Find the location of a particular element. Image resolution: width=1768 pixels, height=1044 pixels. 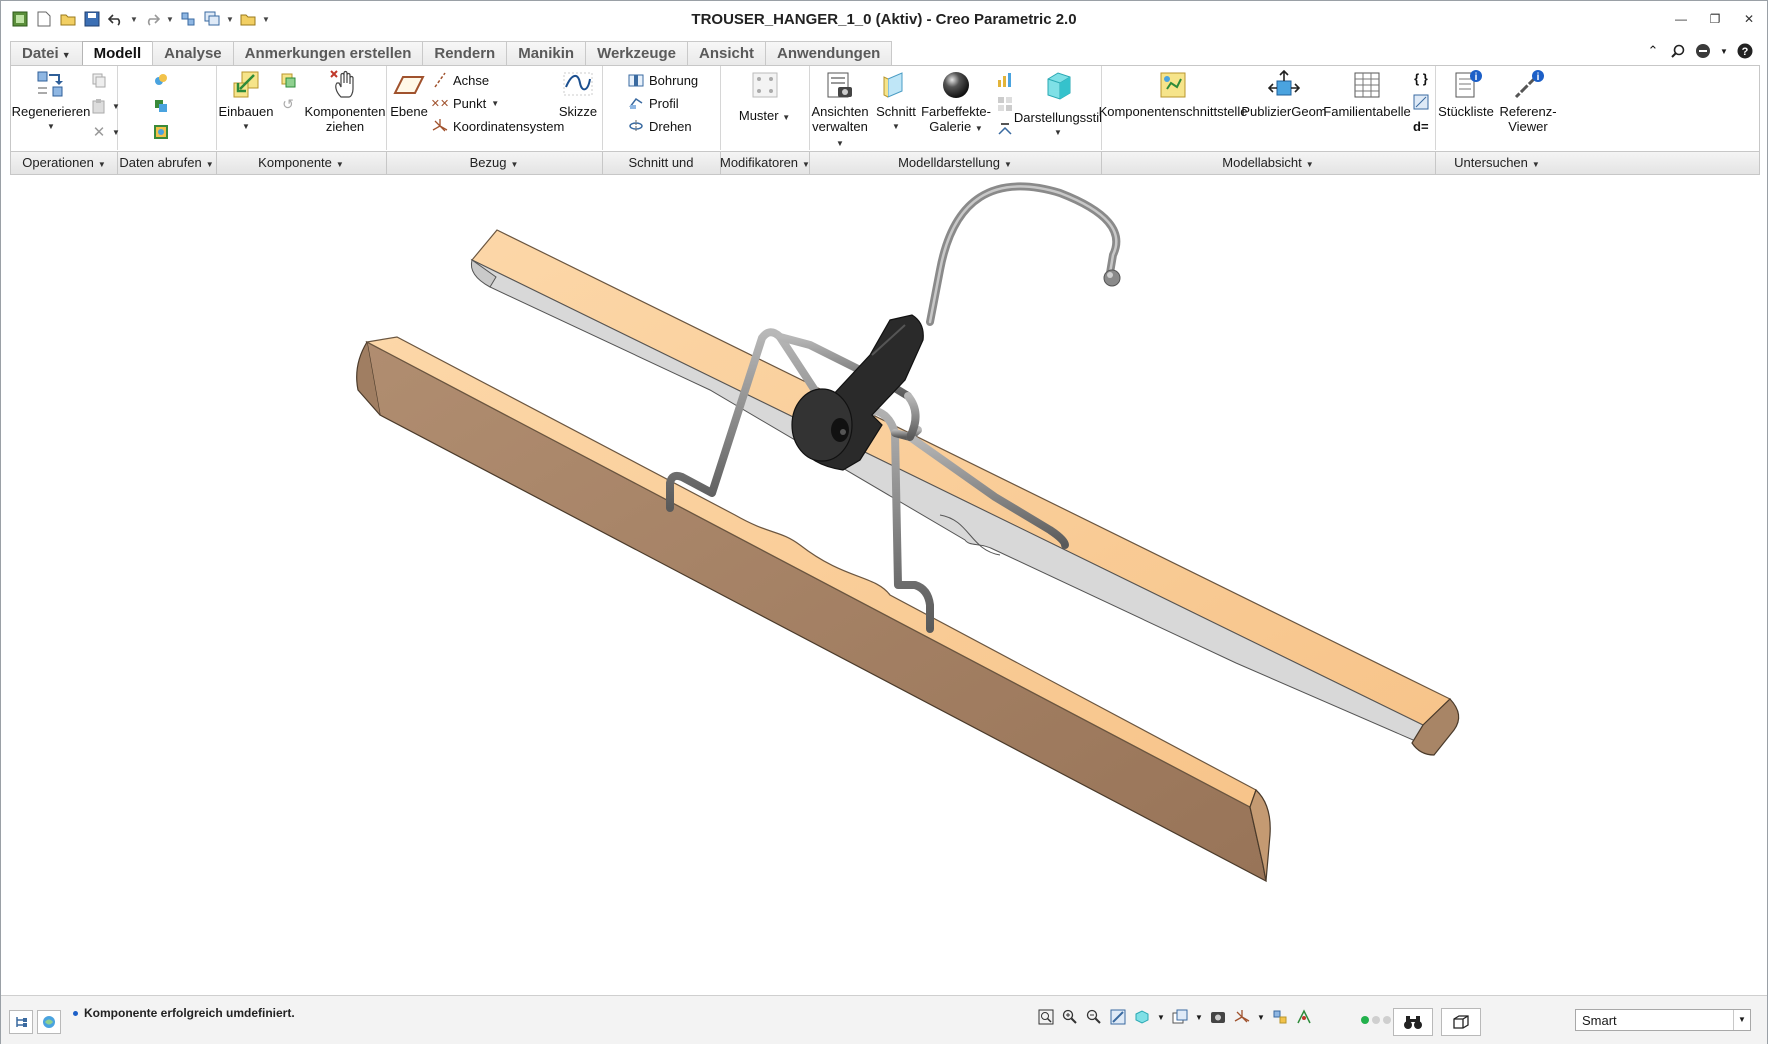

minimize-icon: — is located at coordinates (1681, 19).